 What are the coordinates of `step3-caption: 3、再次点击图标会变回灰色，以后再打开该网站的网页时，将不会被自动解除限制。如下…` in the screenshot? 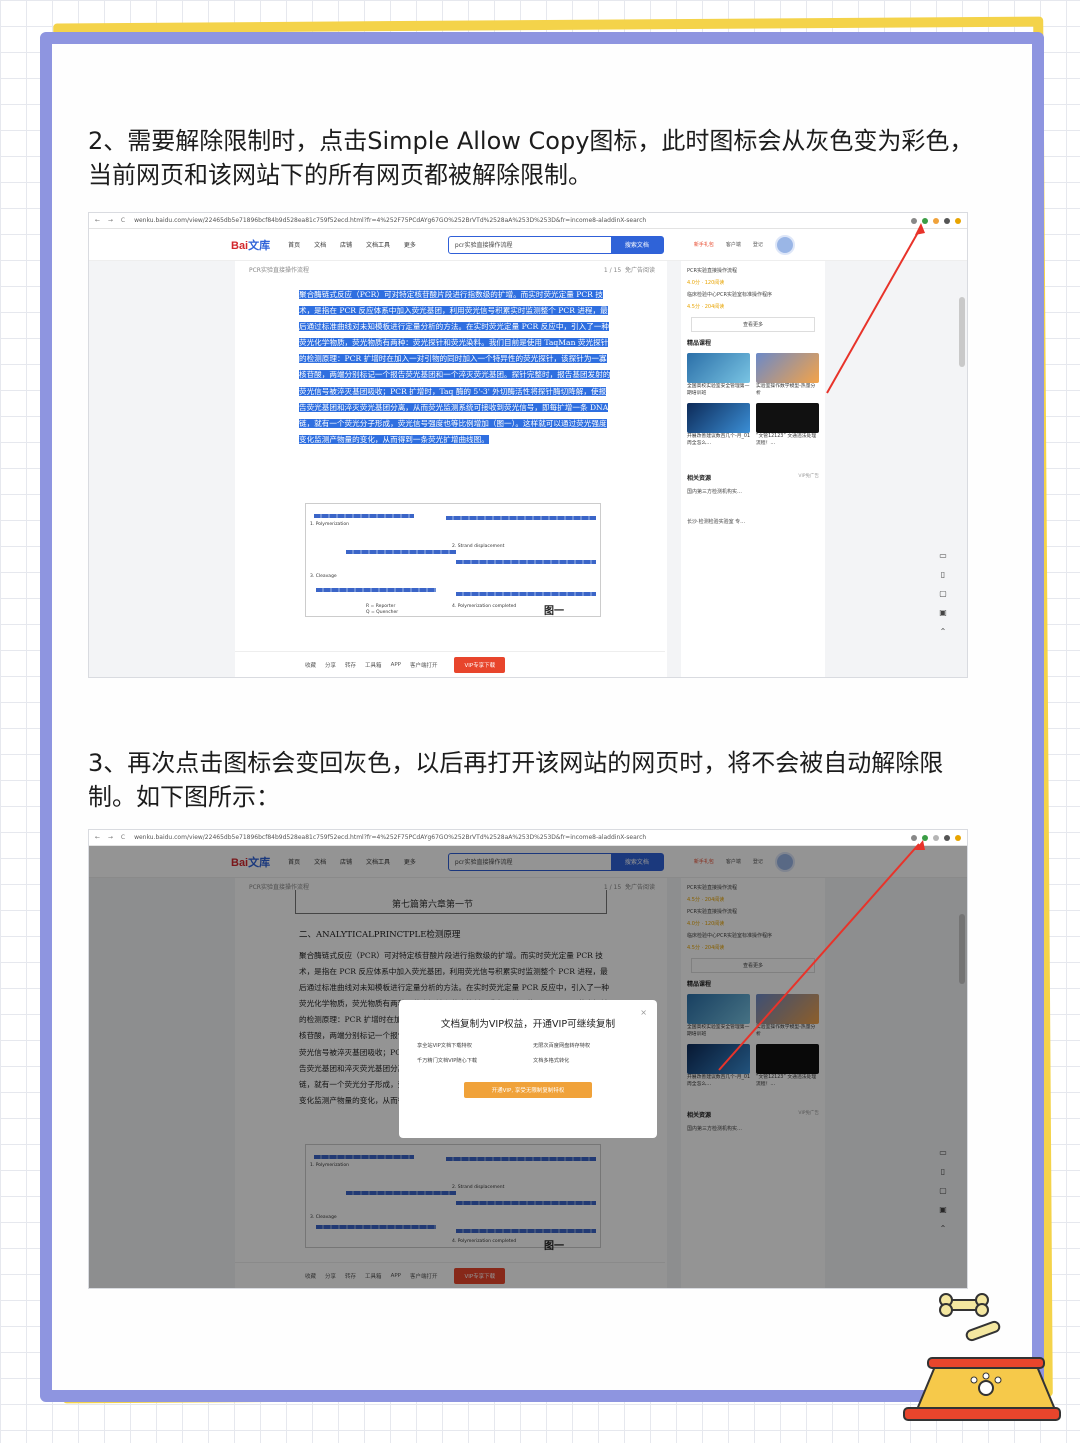 It's located at (516, 780).